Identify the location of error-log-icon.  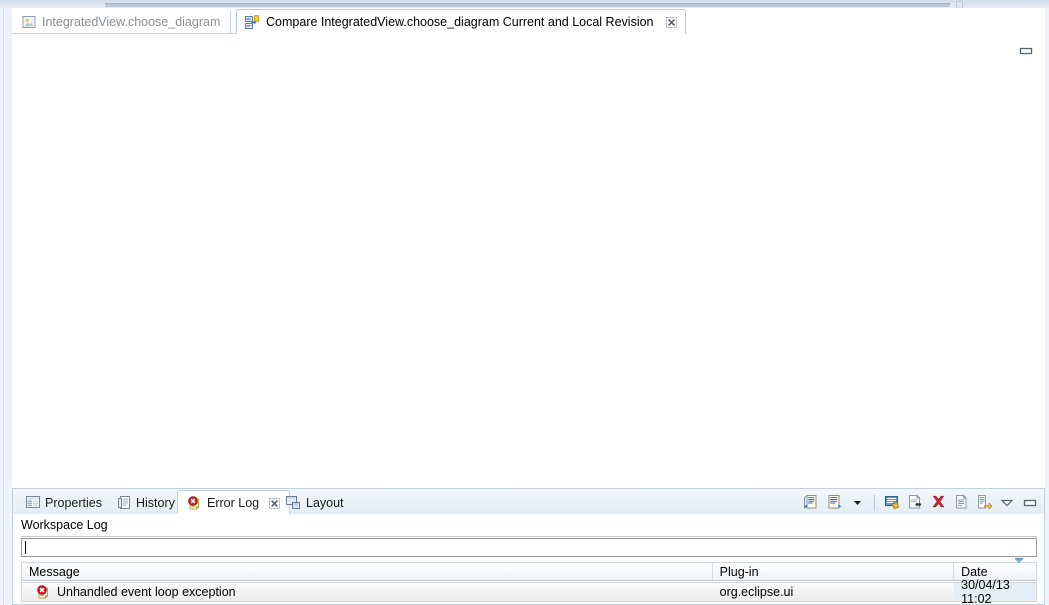
(194, 503).